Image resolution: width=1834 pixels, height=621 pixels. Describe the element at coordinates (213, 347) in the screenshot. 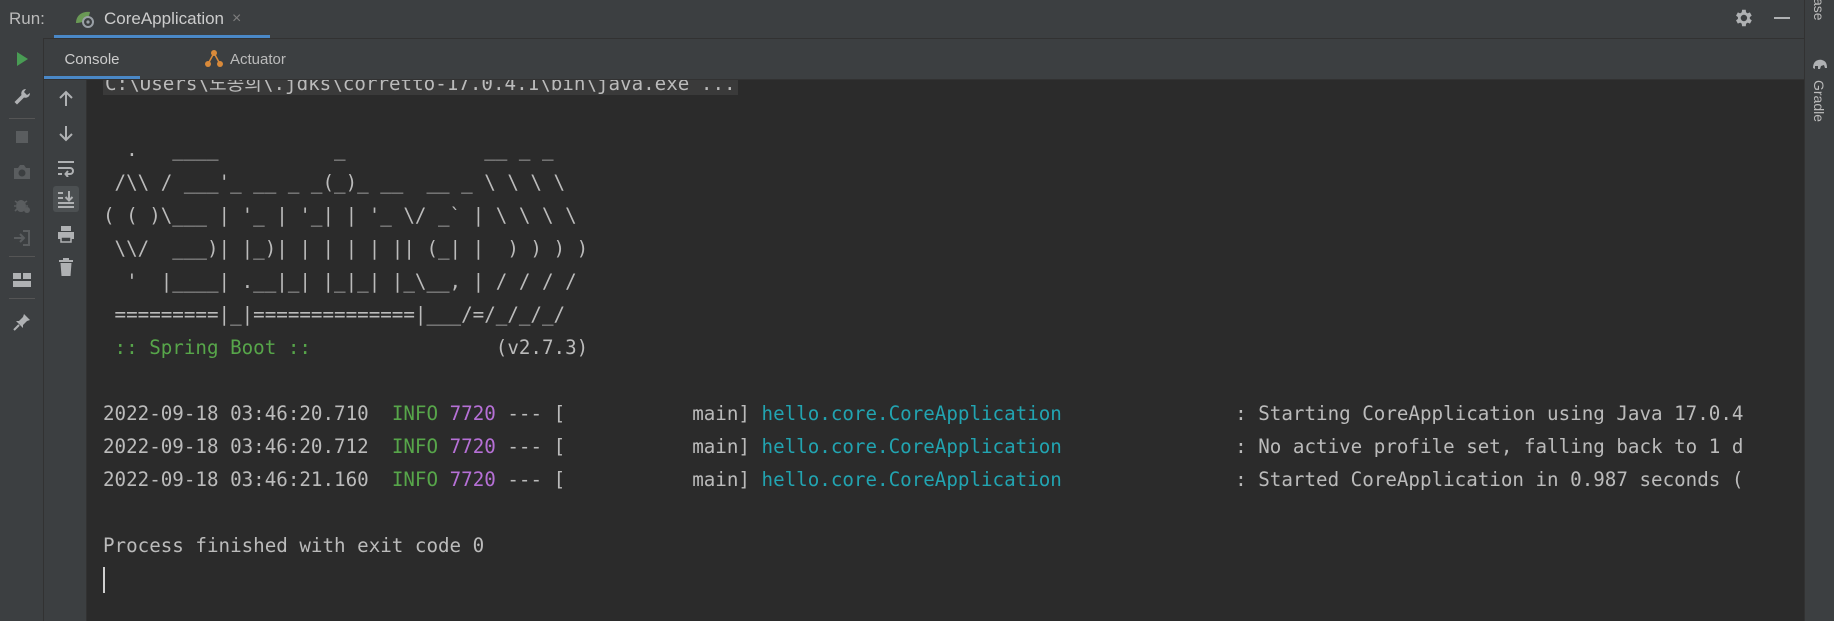

I see `spring-boot-label: :: Spring Boot ::` at that location.